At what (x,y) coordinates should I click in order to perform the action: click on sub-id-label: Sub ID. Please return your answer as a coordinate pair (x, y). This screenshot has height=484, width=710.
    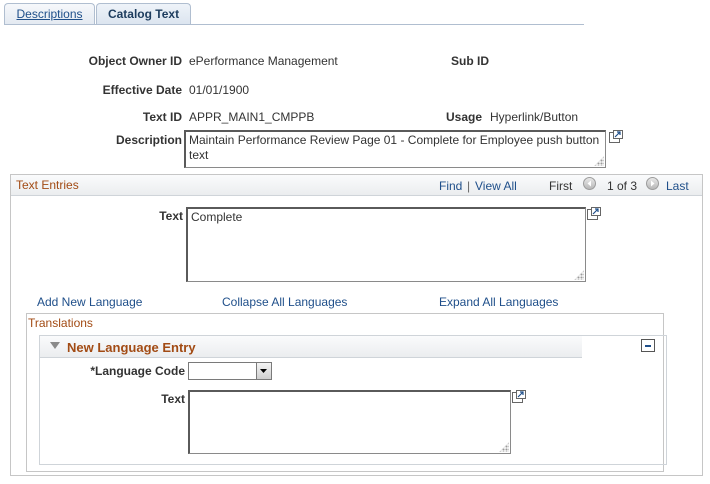
    Looking at the image, I should click on (470, 61).